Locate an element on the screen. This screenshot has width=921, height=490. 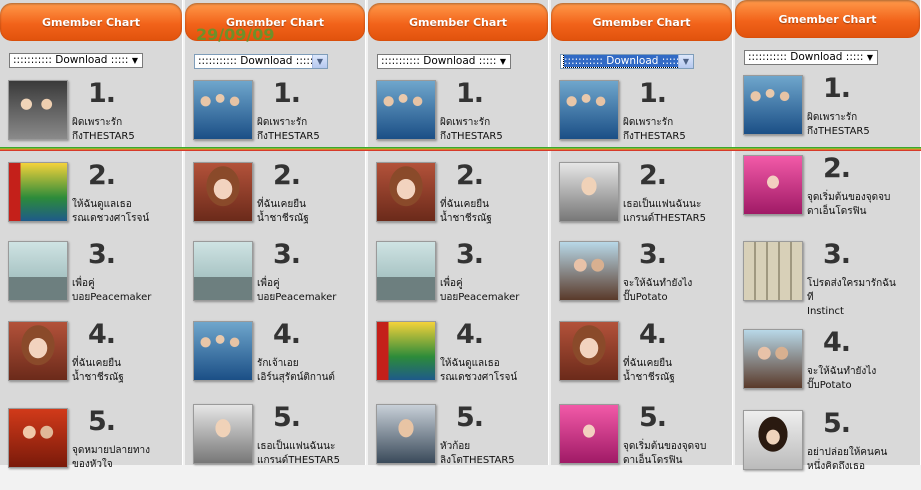
chart-item: 4. รักเจ้าเอย เอิร์นสุรัตน์ติกานต์ is located at coordinates (273, 360).